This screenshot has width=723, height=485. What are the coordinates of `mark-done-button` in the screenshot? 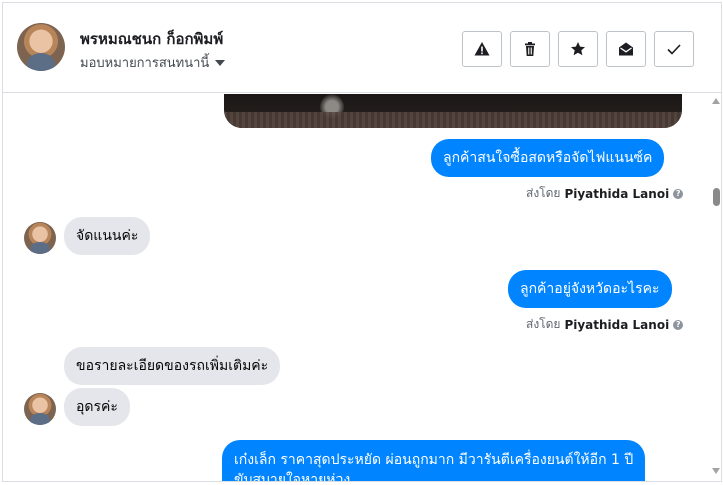 It's located at (674, 49).